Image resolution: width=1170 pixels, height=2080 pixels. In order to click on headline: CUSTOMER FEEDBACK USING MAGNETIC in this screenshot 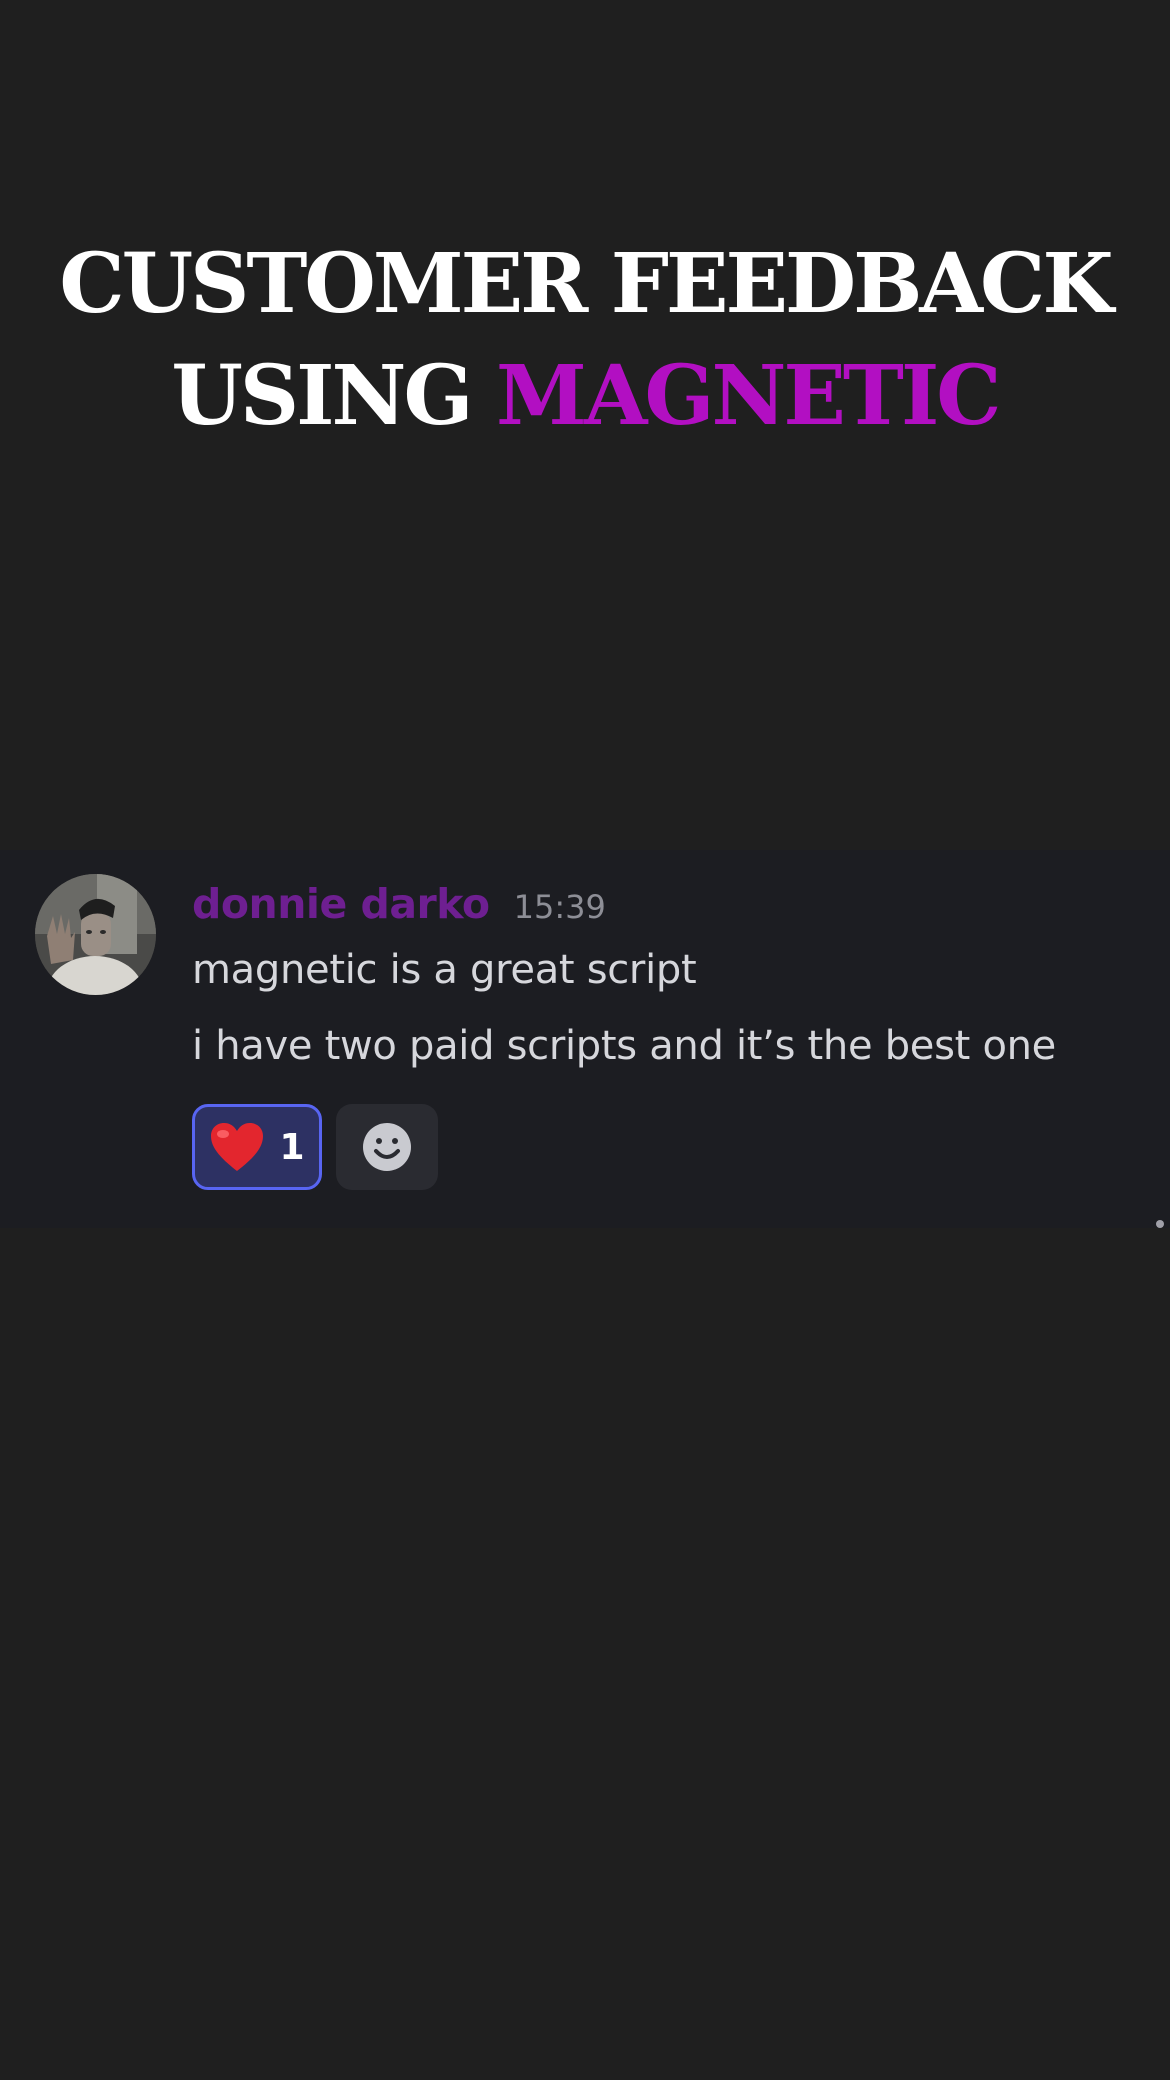, I will do `click(585, 340)`.